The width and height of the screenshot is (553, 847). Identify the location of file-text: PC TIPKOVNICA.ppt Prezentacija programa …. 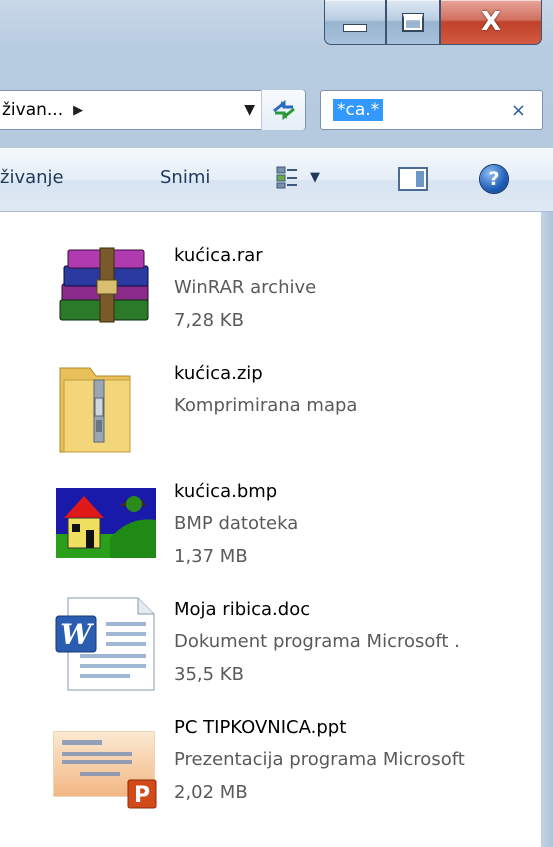
(319, 760).